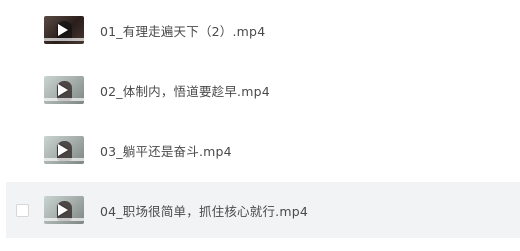  I want to click on file-name: 03_躺平还是奋斗.mp4, so click(166, 151).